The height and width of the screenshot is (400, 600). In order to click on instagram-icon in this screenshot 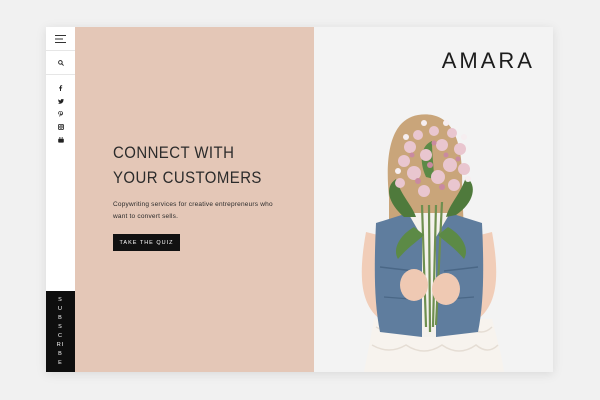, I will do `click(60, 127)`.